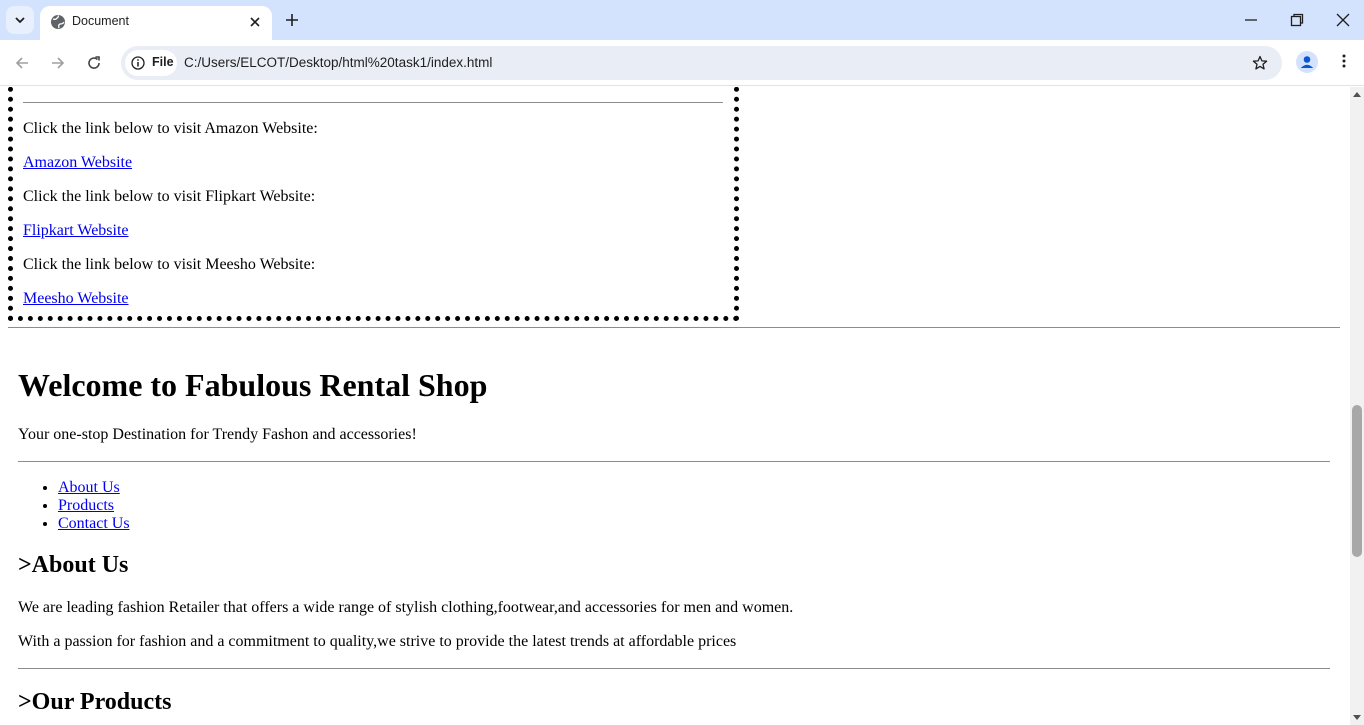  I want to click on nav-link-products: Products, so click(86, 505).